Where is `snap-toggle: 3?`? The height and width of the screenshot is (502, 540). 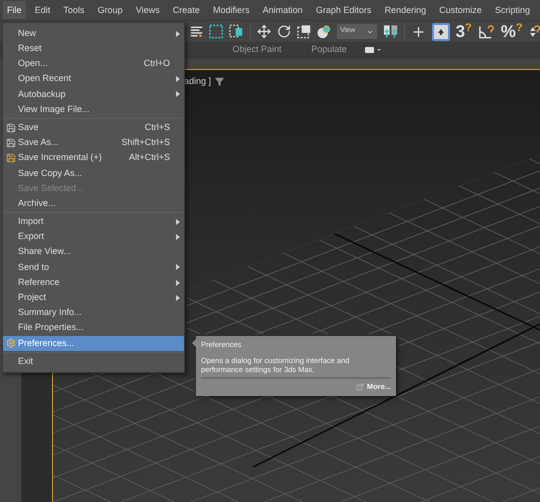 snap-toggle: 3? is located at coordinates (464, 31).